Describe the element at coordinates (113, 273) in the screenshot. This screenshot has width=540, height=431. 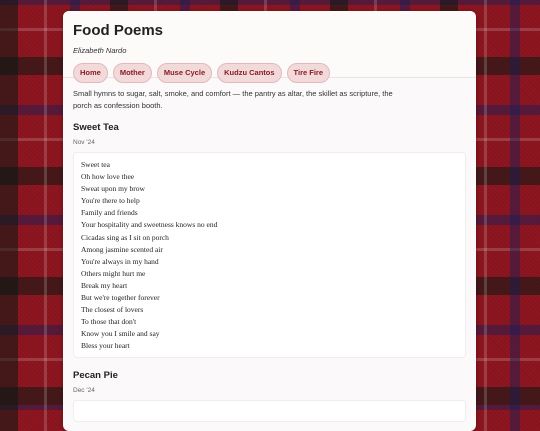
I see `poem-line: Others might hurt me` at that location.